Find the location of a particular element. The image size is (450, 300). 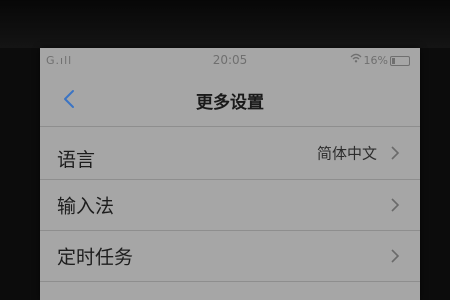

page-title: 更多设置 is located at coordinates (230, 103).